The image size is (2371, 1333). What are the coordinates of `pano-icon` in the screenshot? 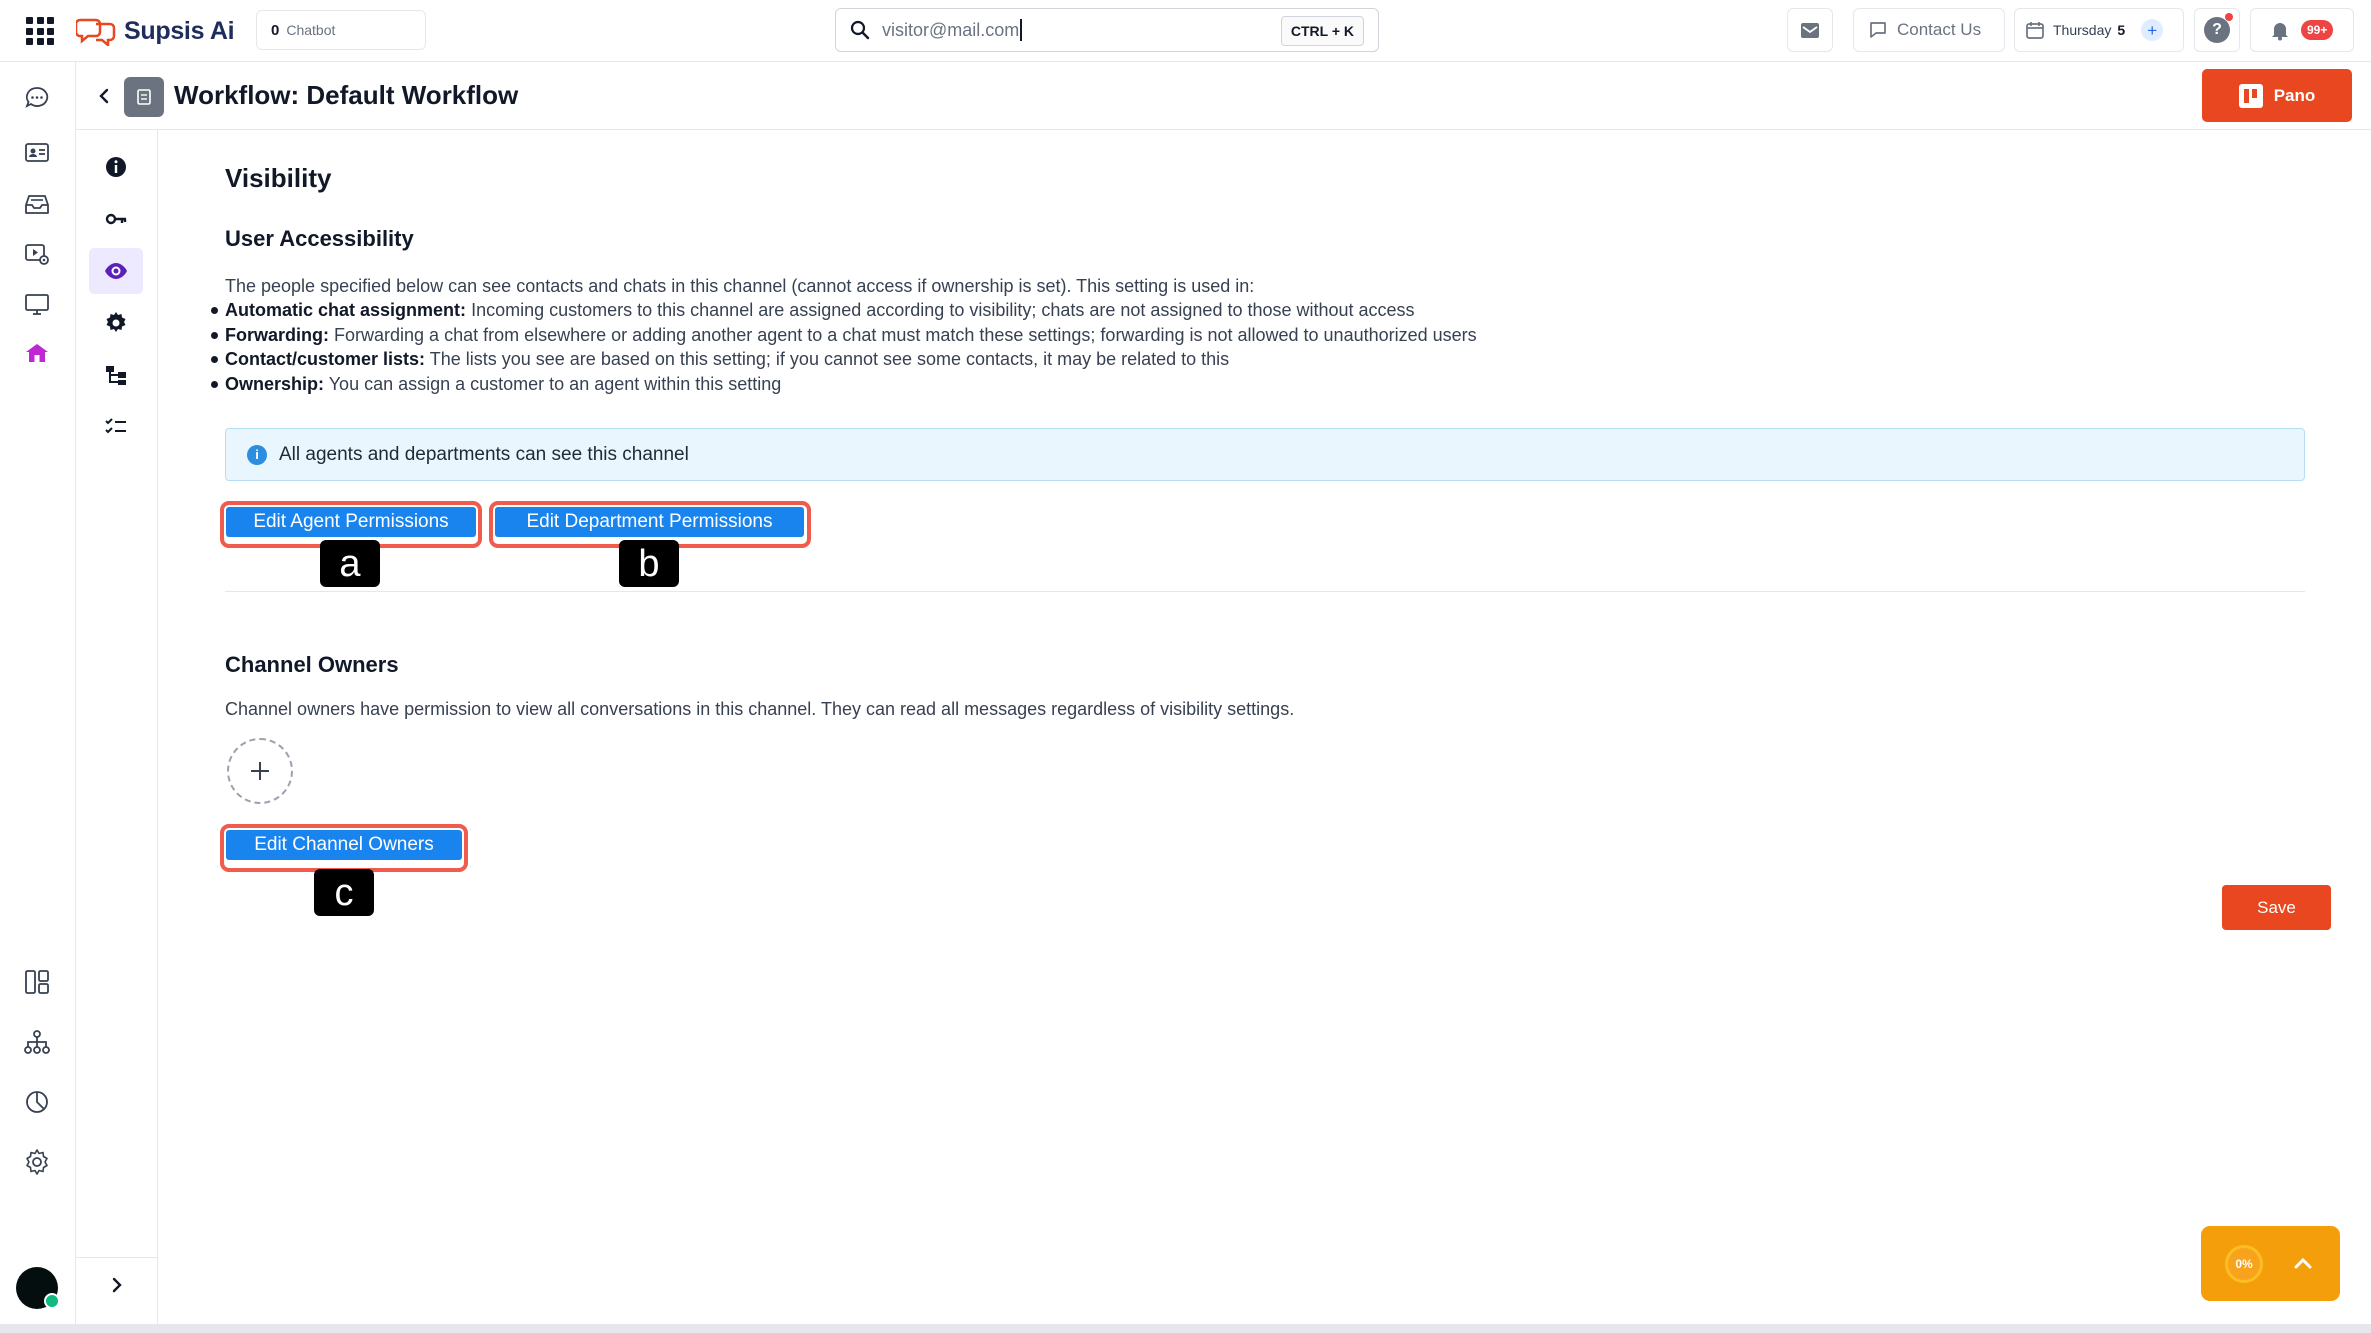 It's located at (2250, 95).